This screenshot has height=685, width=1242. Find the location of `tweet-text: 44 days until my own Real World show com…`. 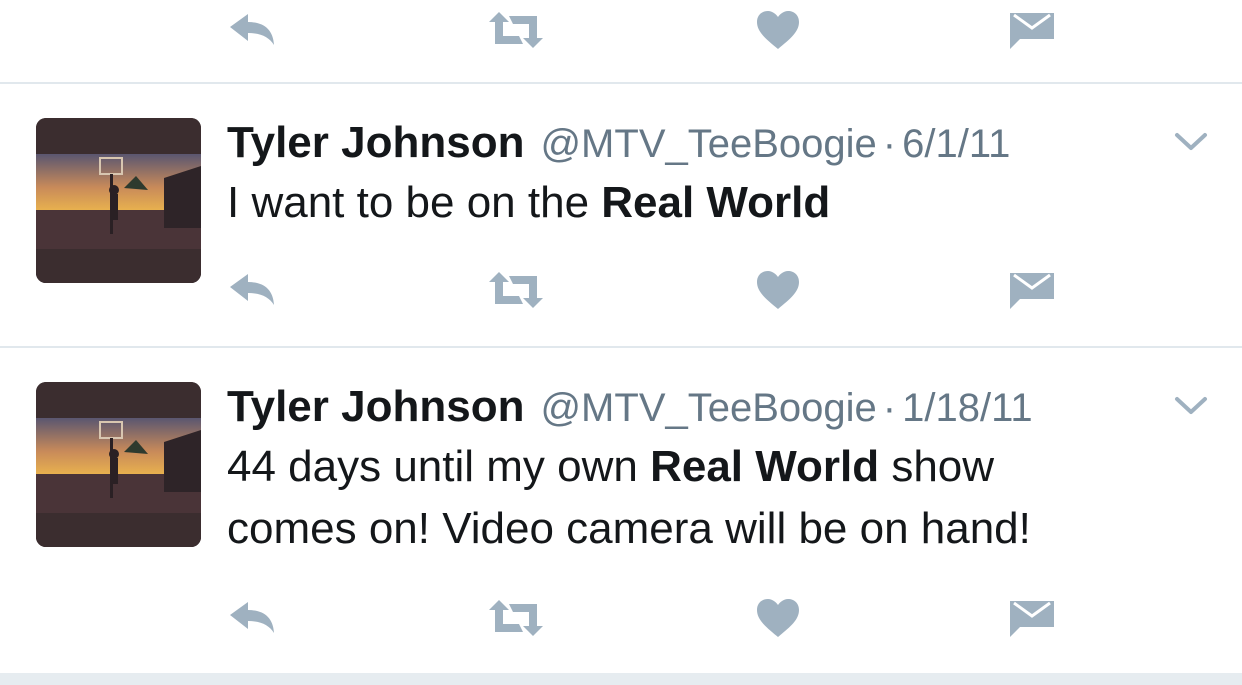

tweet-text: 44 days until my own Real World show com… is located at coordinates (629, 498).